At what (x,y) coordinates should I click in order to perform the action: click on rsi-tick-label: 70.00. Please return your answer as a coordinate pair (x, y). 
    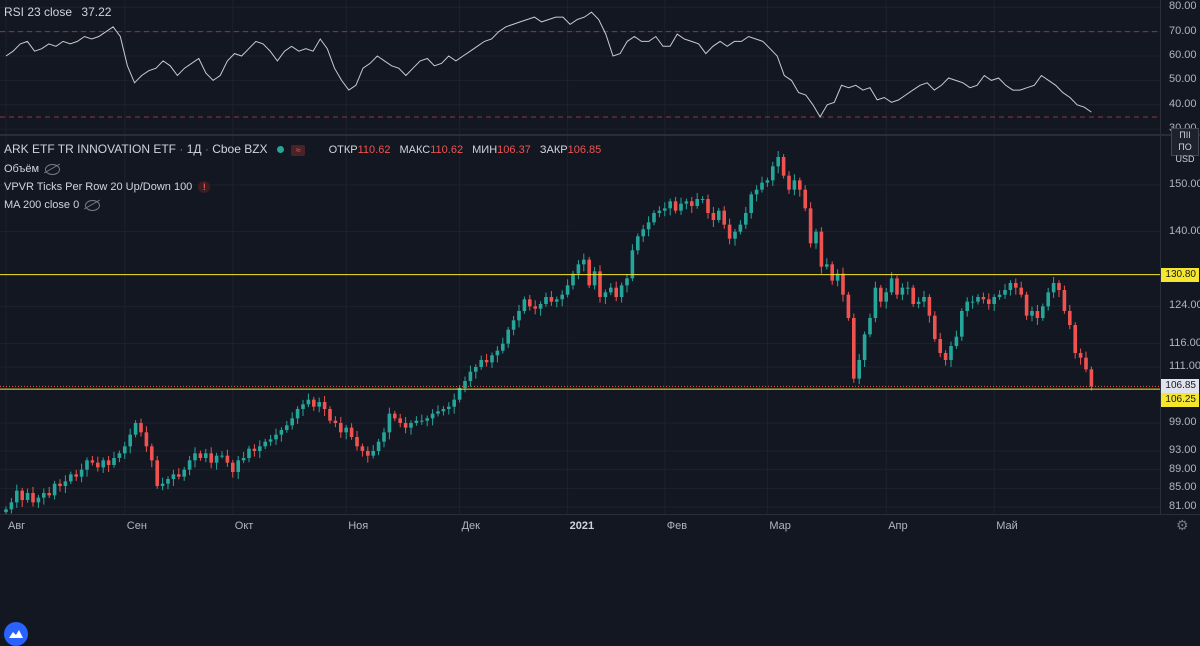
    Looking at the image, I should click on (1183, 30).